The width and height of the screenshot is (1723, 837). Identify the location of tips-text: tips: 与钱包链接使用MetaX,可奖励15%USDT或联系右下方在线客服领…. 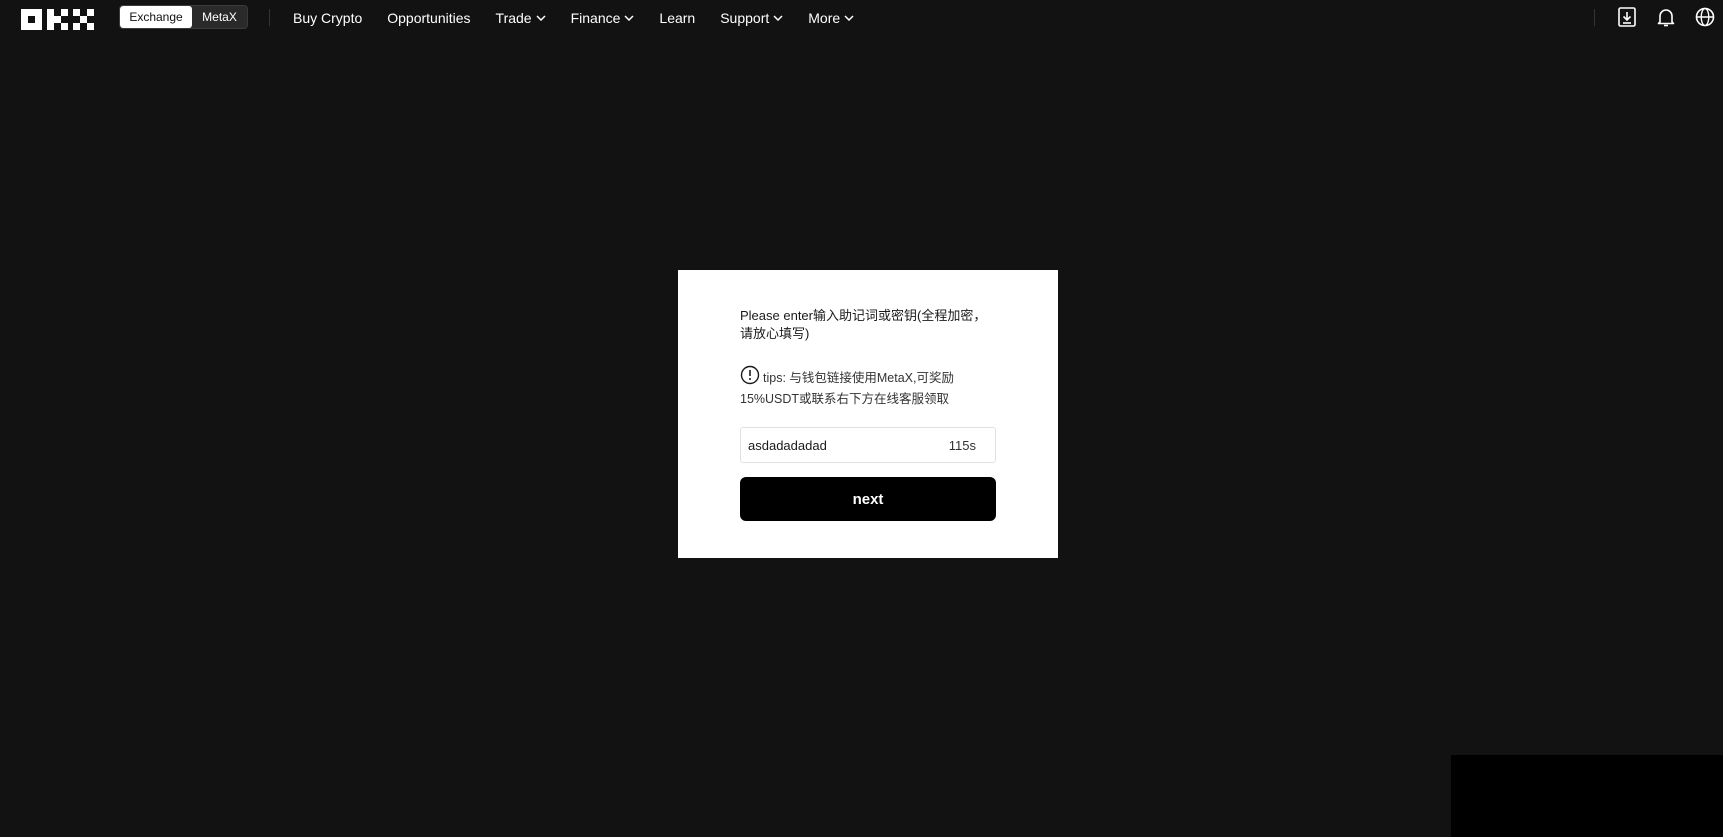
(847, 388).